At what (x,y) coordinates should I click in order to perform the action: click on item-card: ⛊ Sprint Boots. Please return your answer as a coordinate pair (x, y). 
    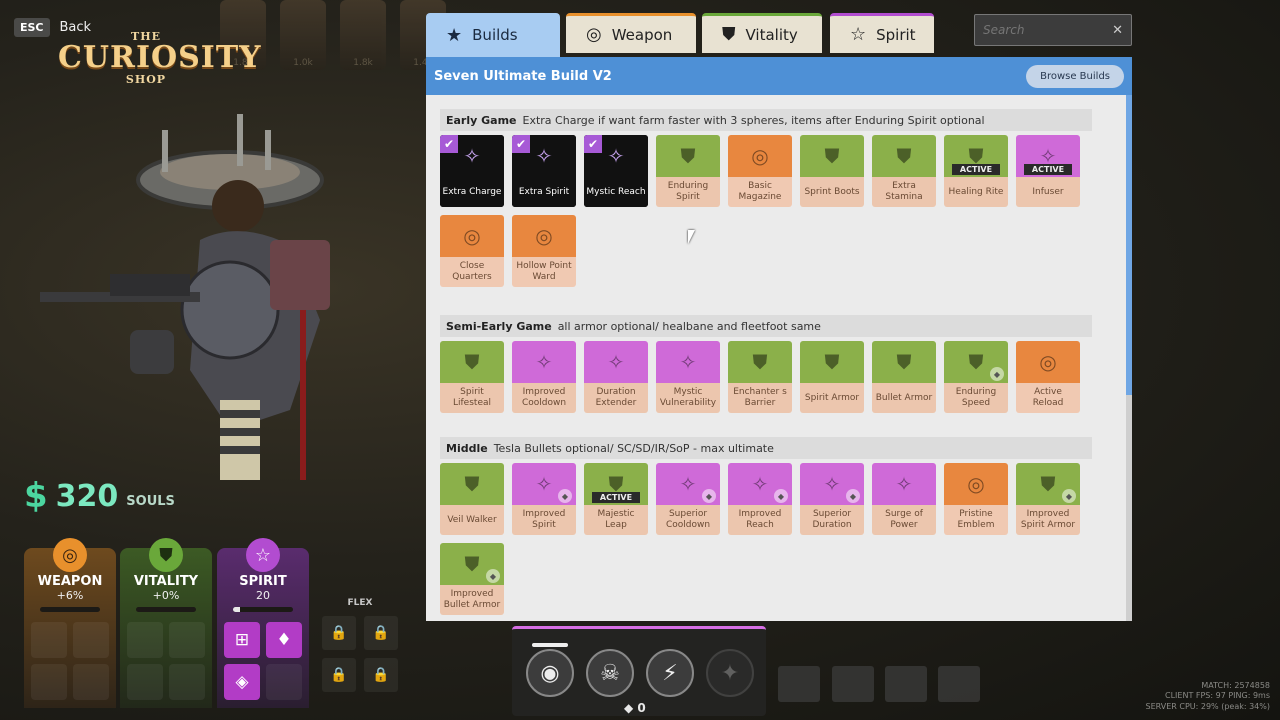
    Looking at the image, I should click on (832, 171).